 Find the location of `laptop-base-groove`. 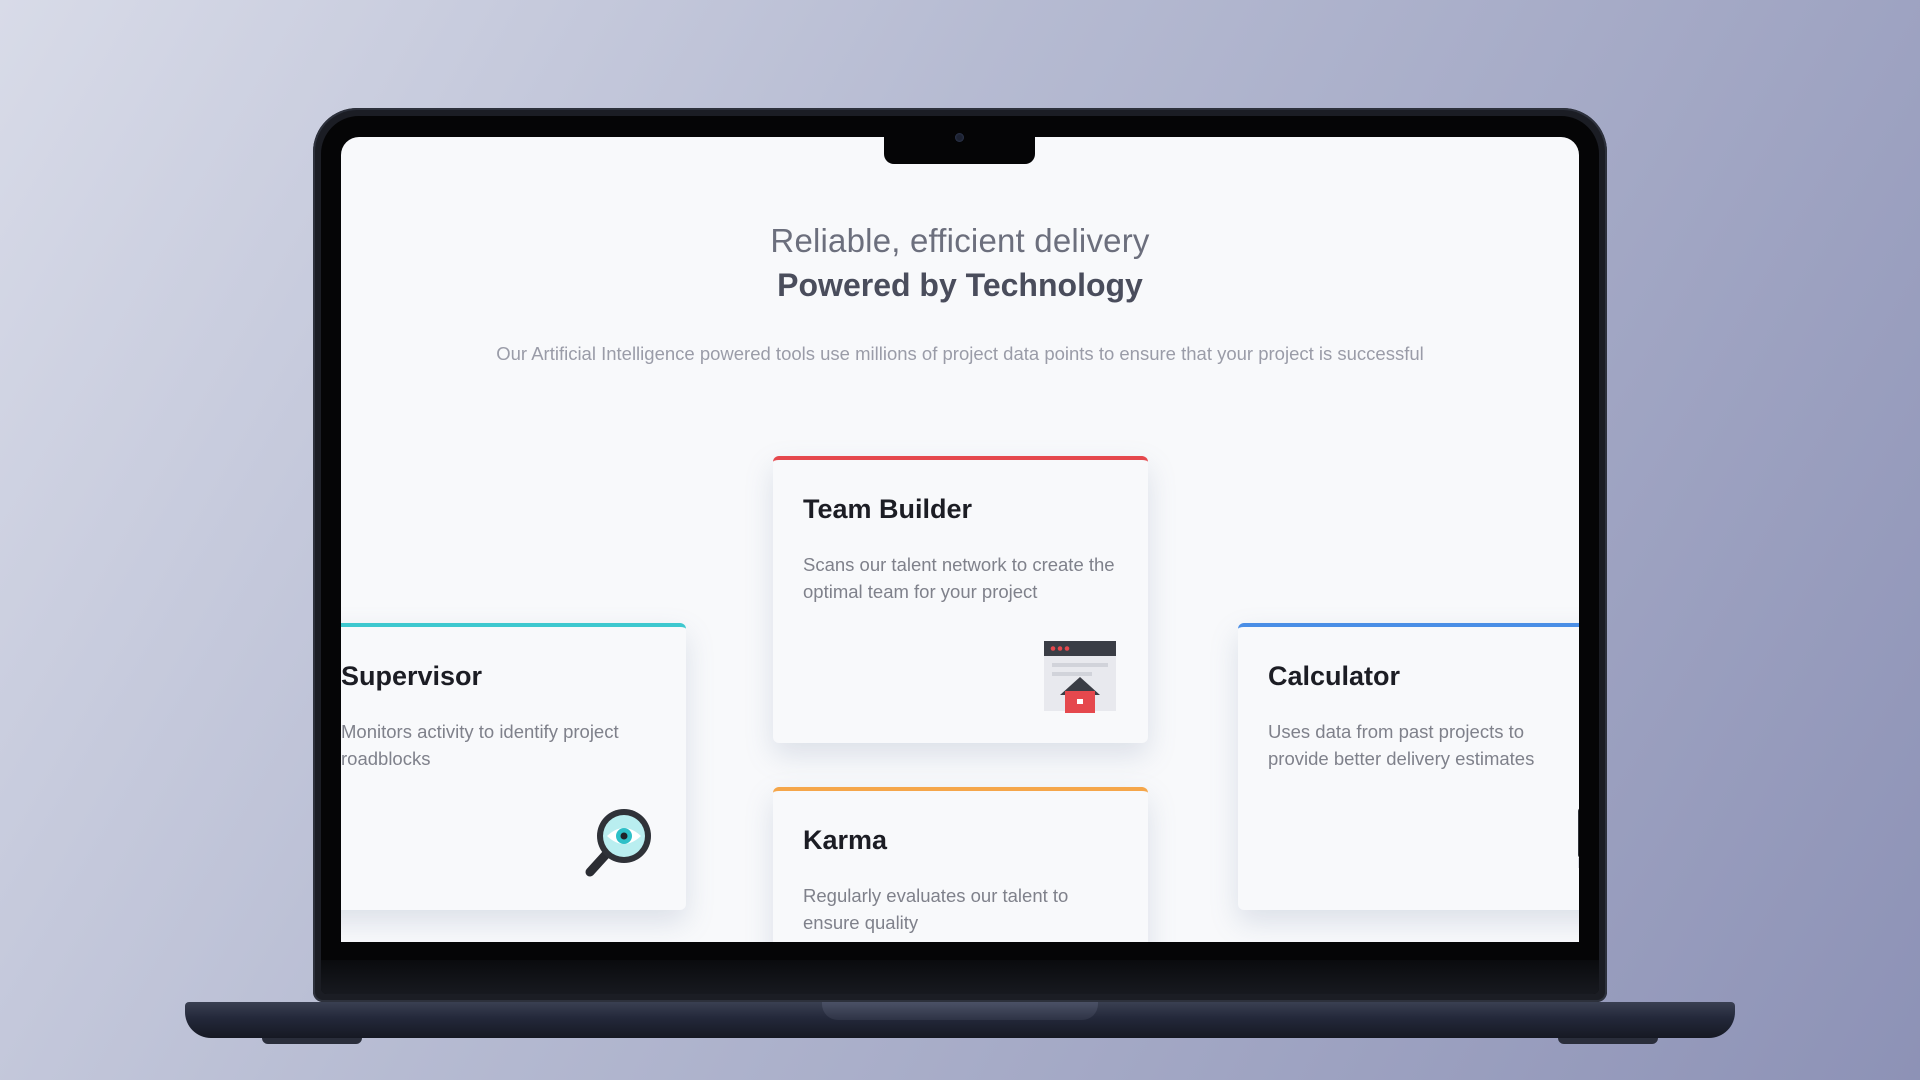

laptop-base-groove is located at coordinates (960, 1011).